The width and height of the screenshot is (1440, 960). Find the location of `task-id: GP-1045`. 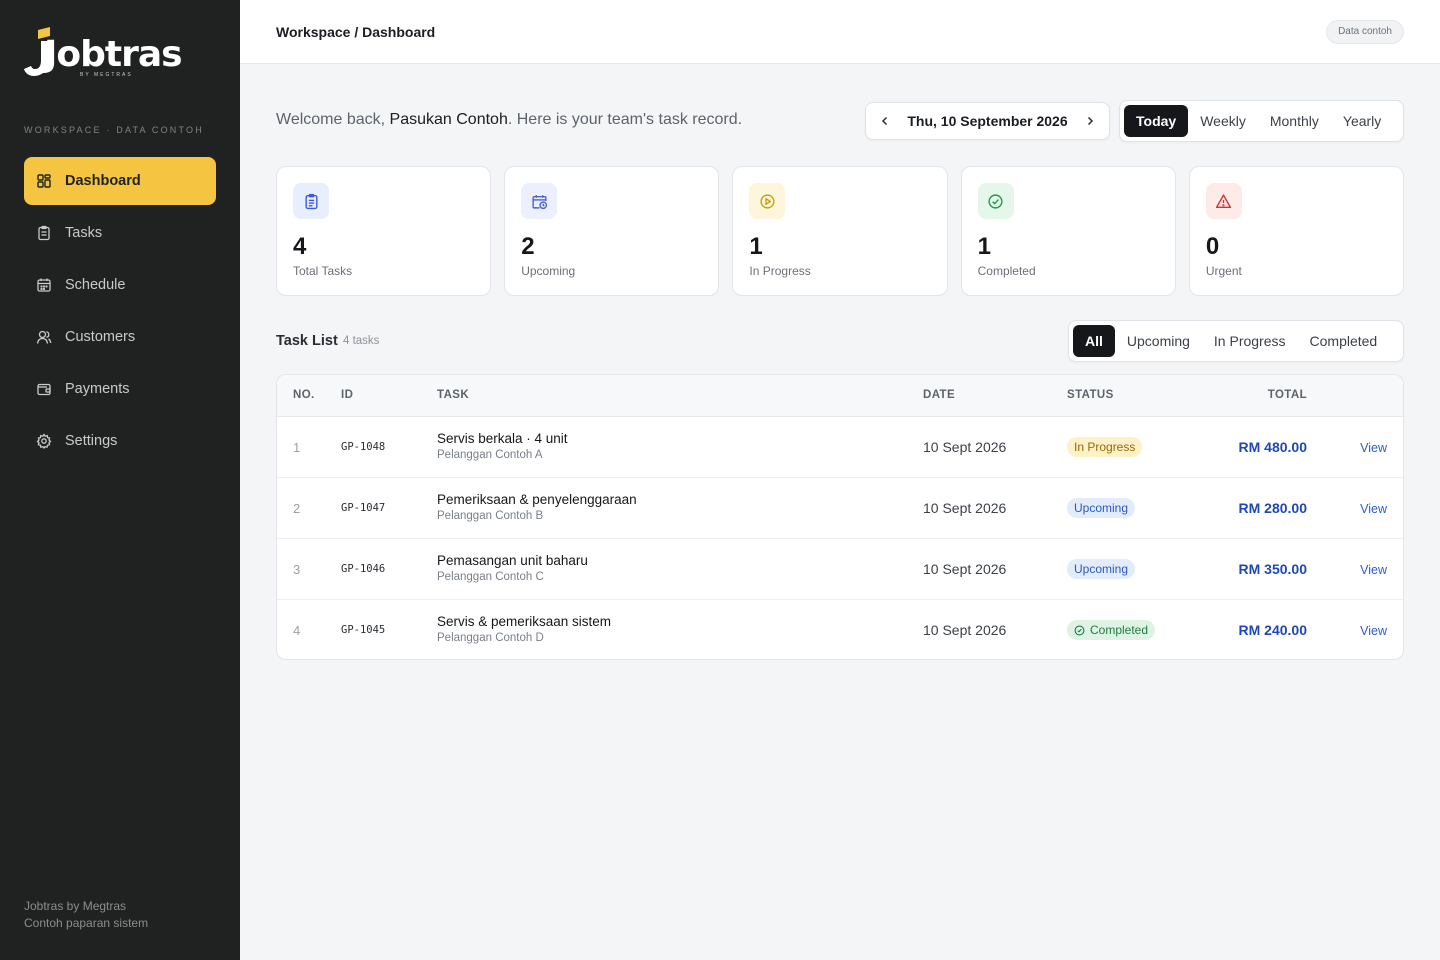

task-id: GP-1045 is located at coordinates (363, 630).